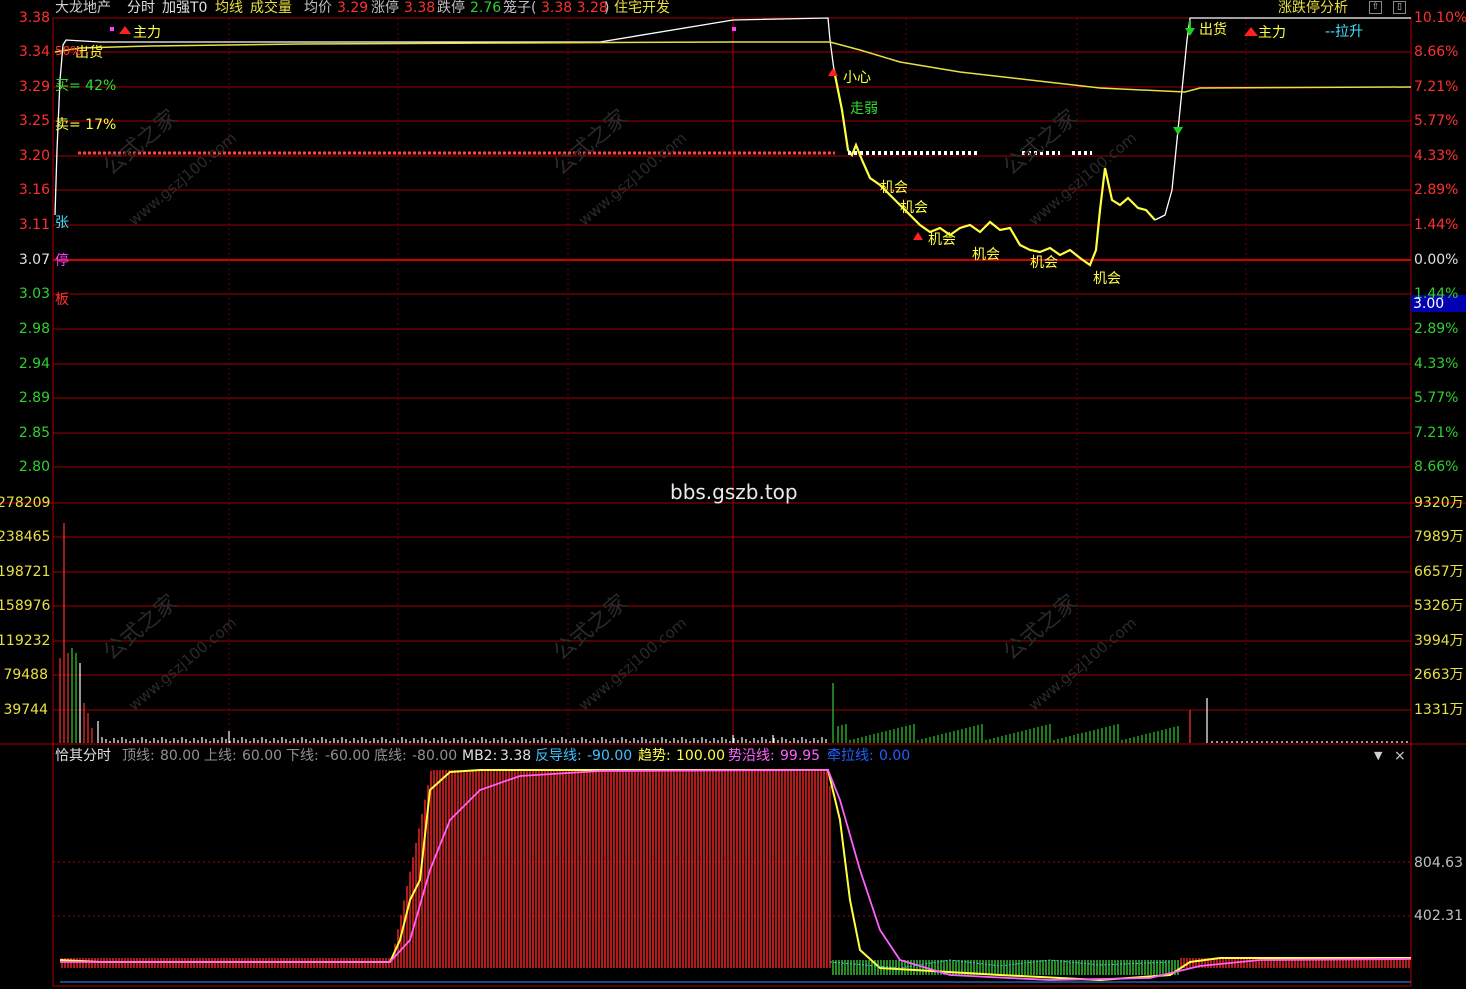 Image resolution: width=1466 pixels, height=989 pixels. What do you see at coordinates (25, 675) in the screenshot?
I see `axis-label: 79488` at bounding box center [25, 675].